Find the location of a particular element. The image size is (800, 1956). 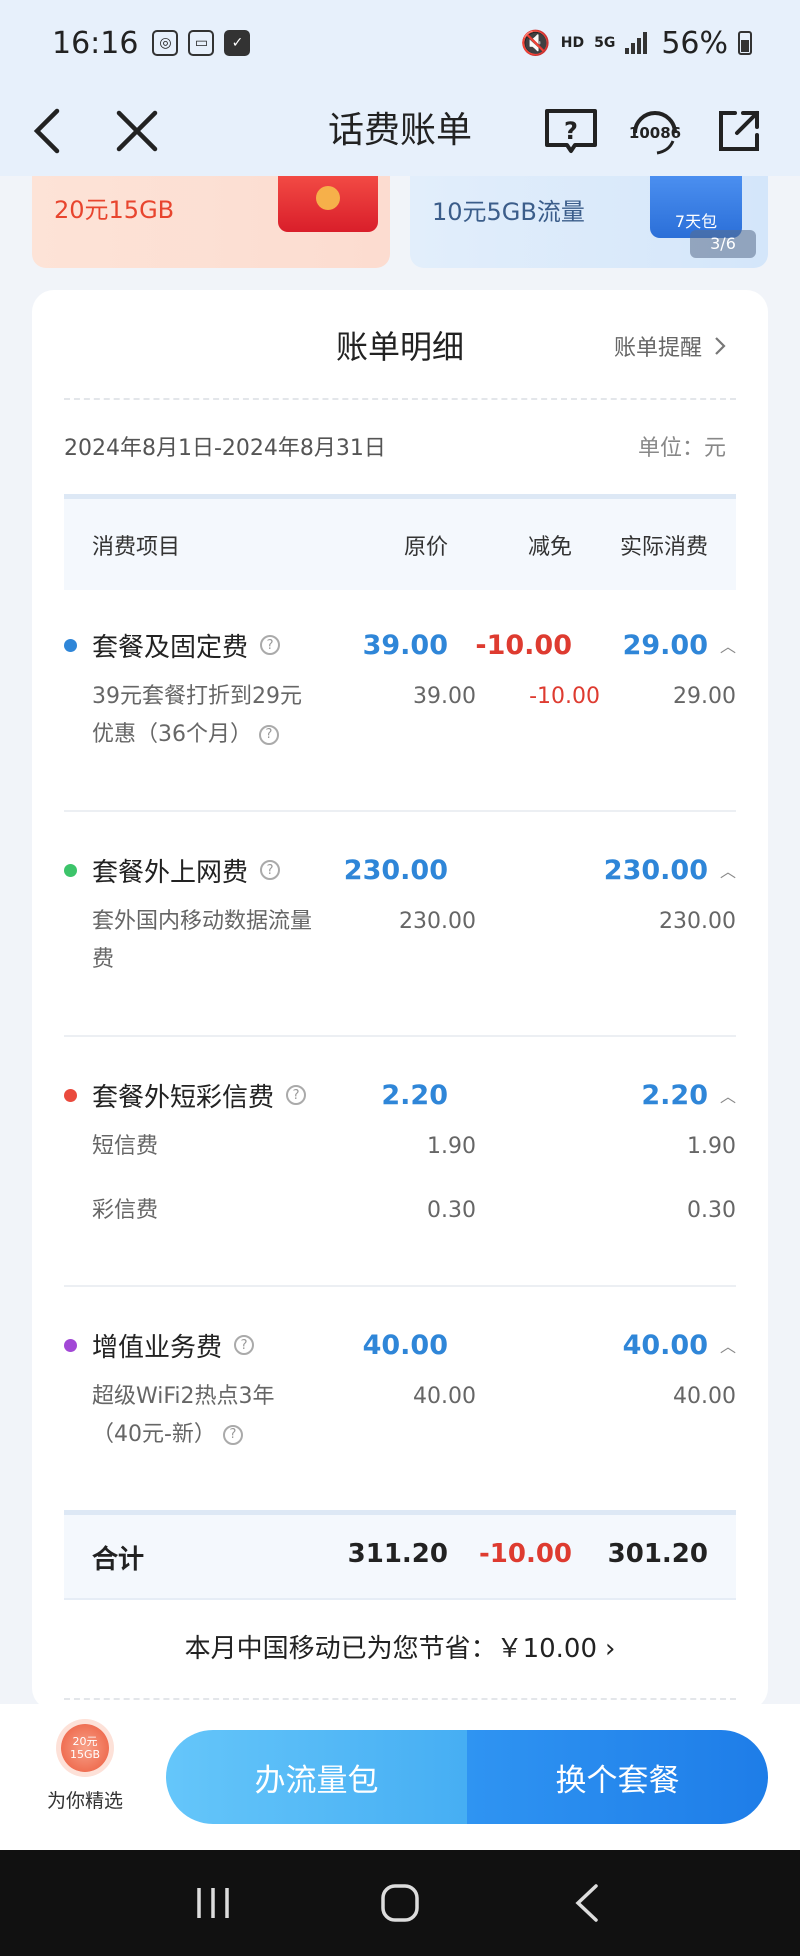

col-header-actual: 实际消费 is located at coordinates (663, 547).